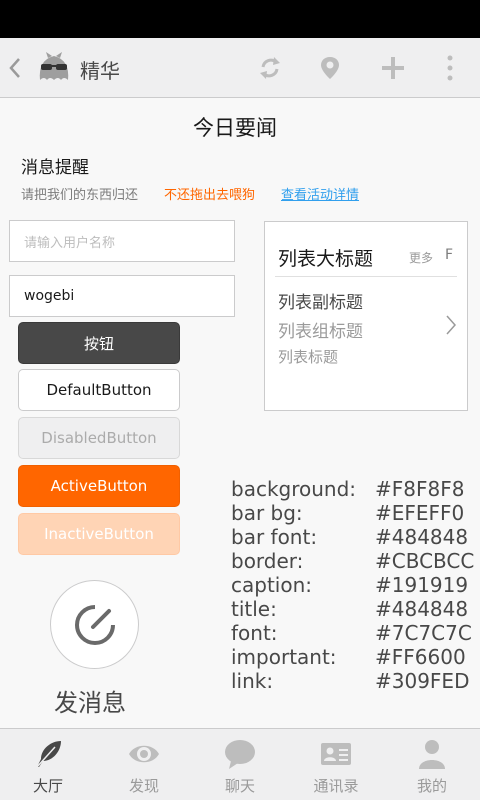 The height and width of the screenshot is (800, 480). I want to click on list-big-title: 列表大标题, so click(326, 259).